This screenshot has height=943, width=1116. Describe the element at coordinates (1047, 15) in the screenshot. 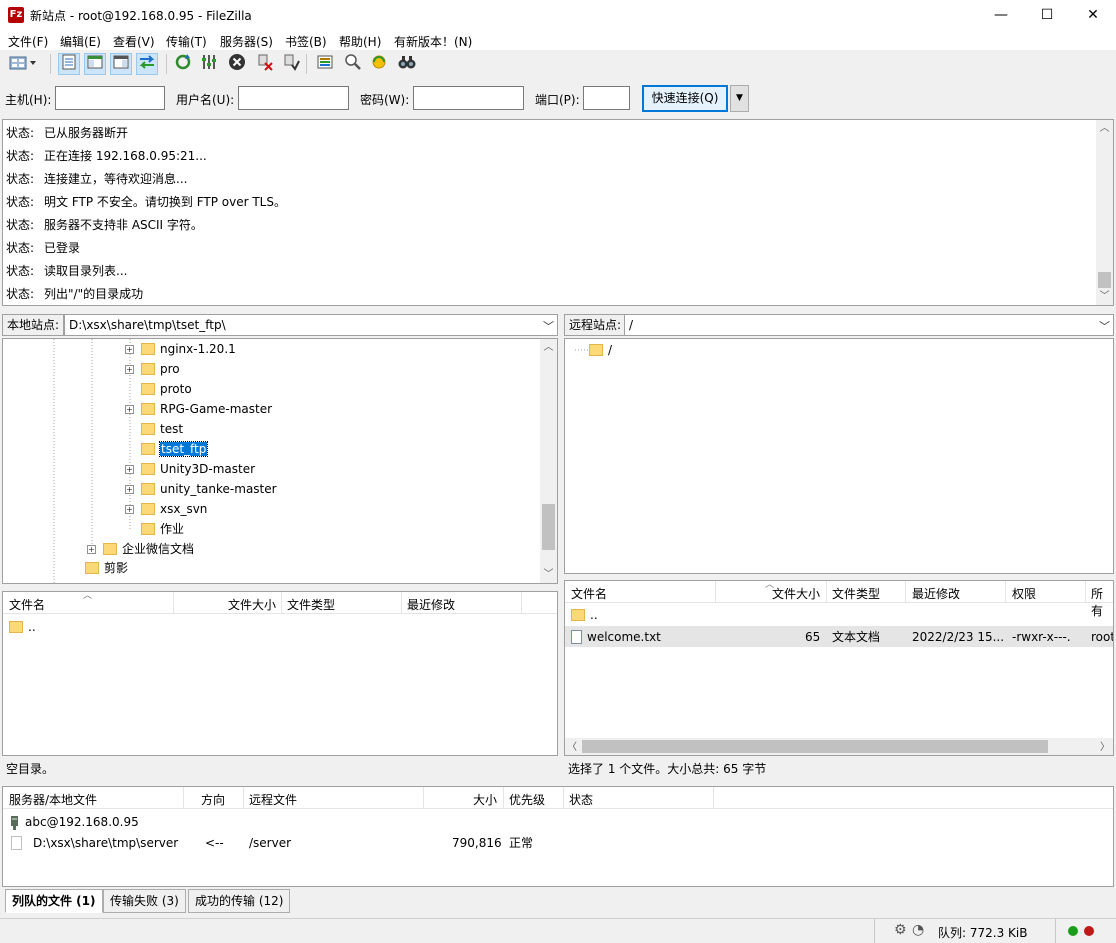

I see `maximize-button: ☐` at that location.